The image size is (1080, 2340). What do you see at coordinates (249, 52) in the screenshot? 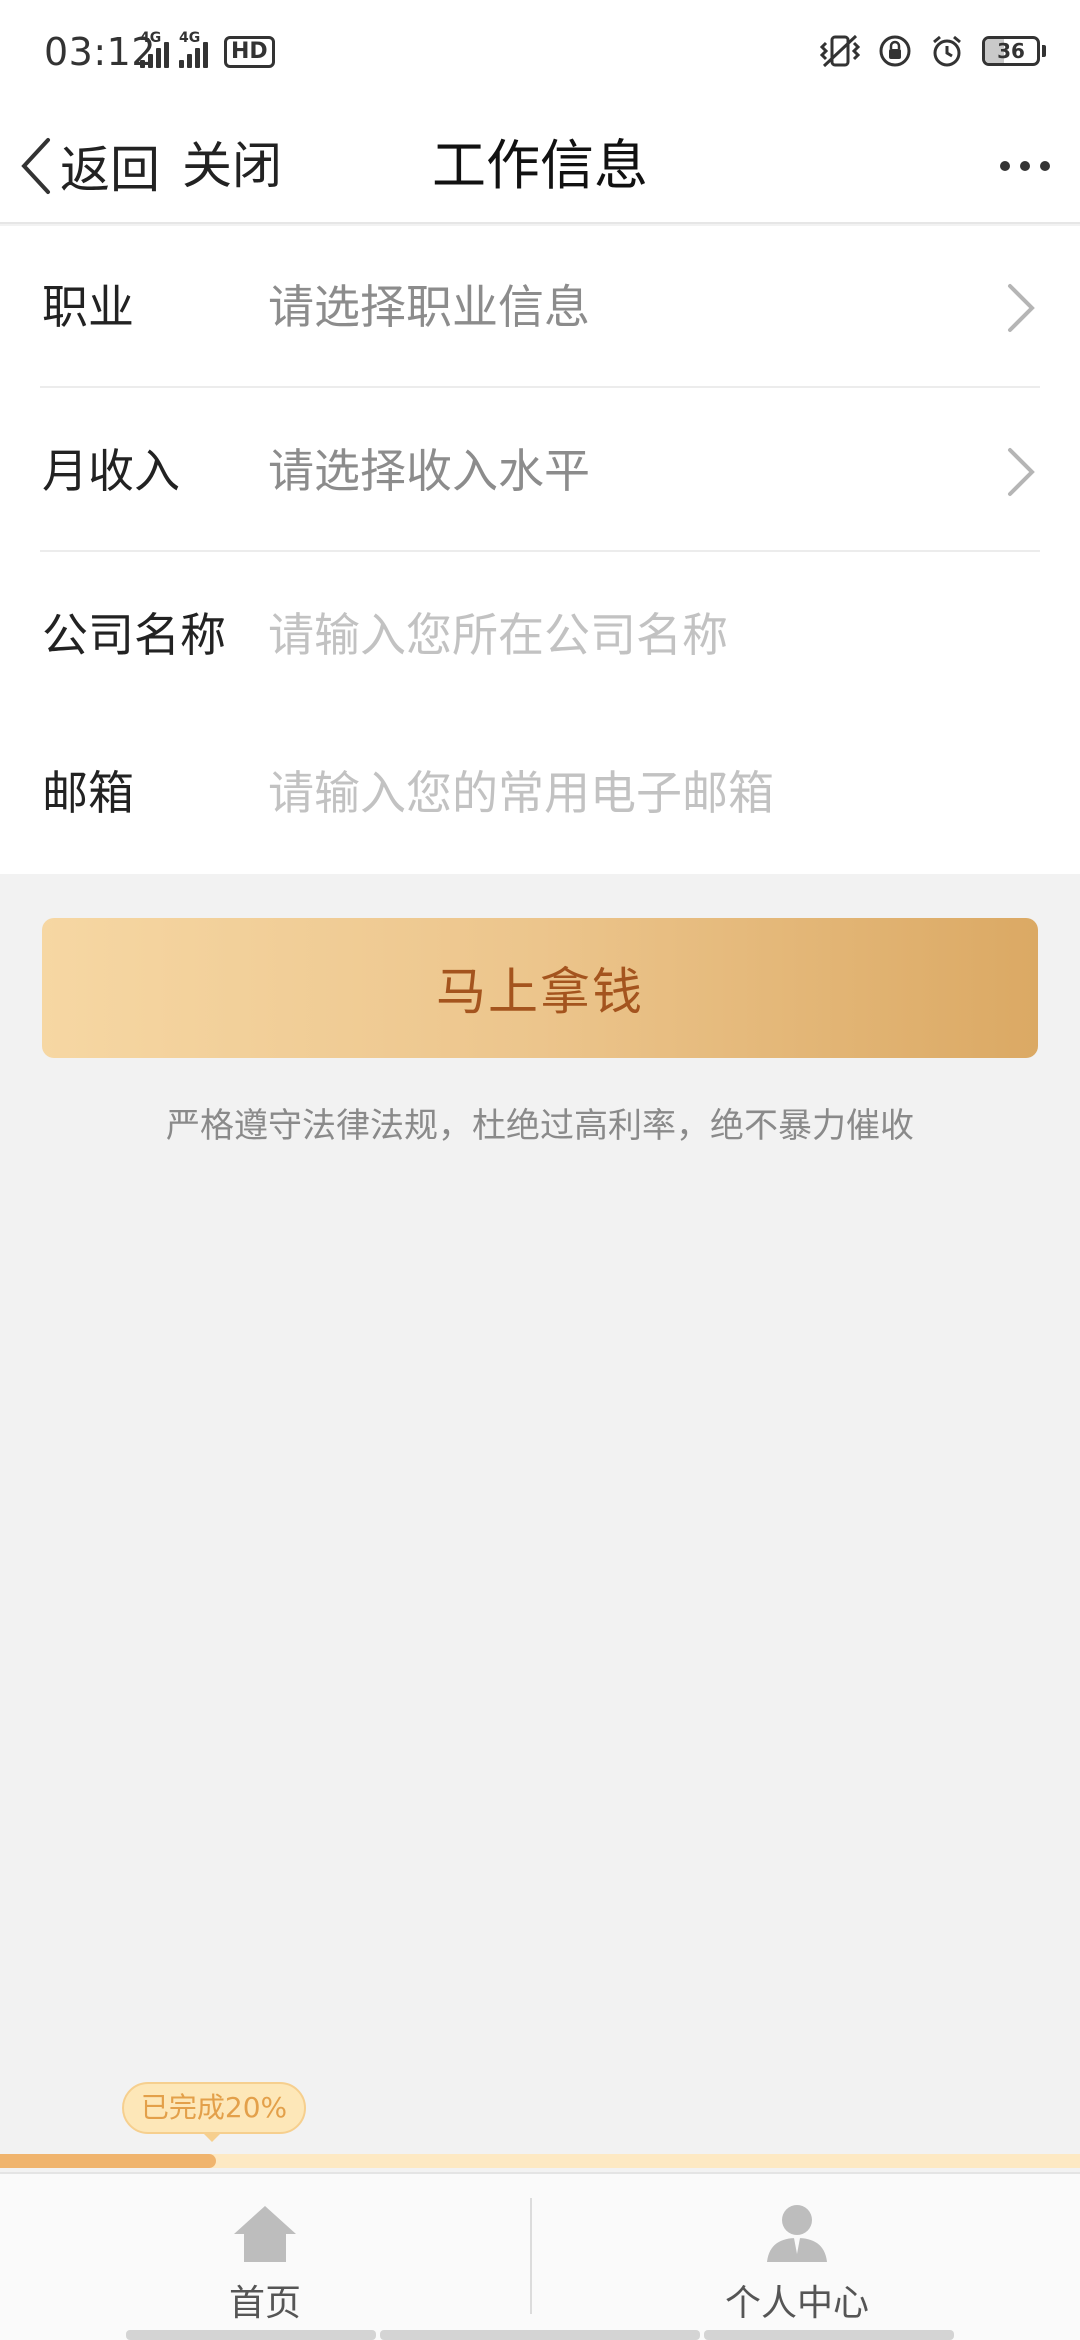
I see `hd-voice-icon: HD` at bounding box center [249, 52].